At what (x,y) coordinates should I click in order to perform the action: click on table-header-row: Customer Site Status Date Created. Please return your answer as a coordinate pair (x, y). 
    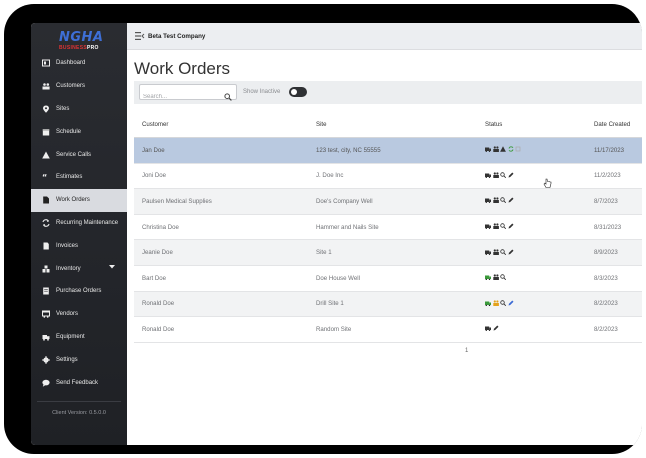
    Looking at the image, I should click on (388, 125).